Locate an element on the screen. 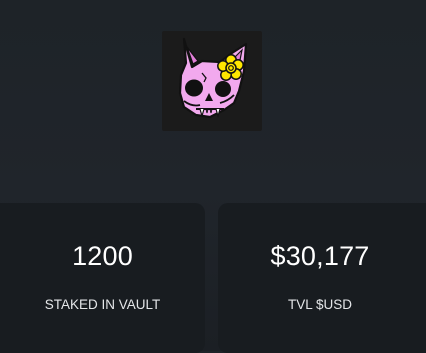 This screenshot has height=353, width=426. staked-count-value: 1200 is located at coordinates (102, 256).